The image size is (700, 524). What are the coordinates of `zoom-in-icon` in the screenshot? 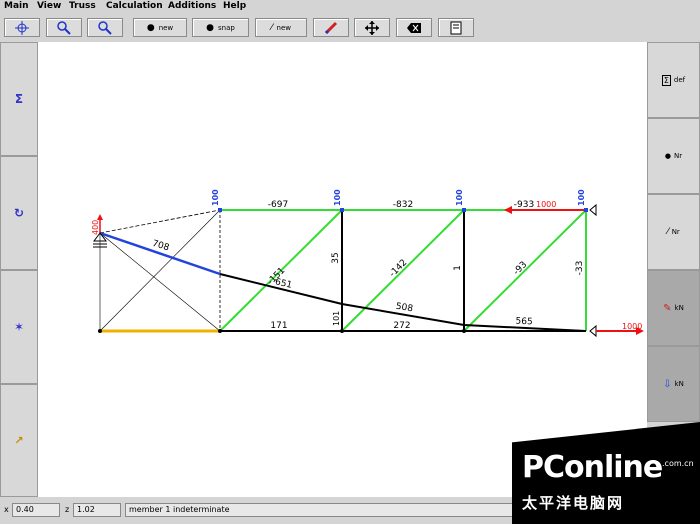 It's located at (64, 27).